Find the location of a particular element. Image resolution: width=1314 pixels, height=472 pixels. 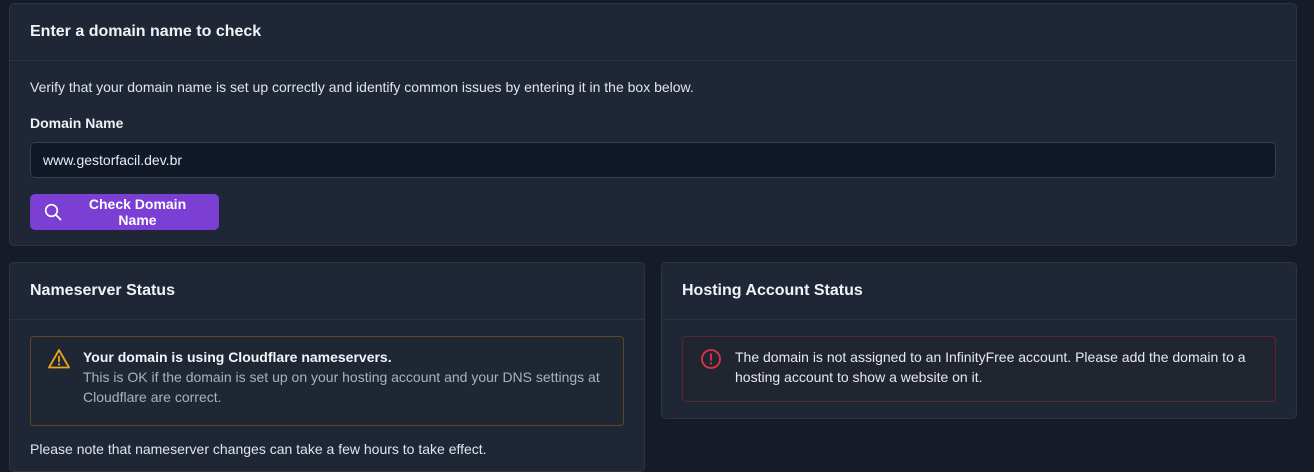

nameserver-status-title: Nameserver Status is located at coordinates (327, 291).